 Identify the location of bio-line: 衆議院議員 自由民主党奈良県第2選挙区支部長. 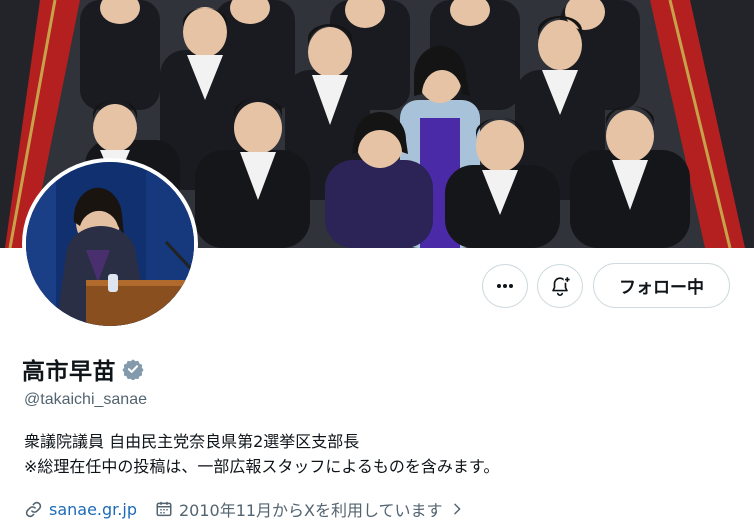
(192, 441).